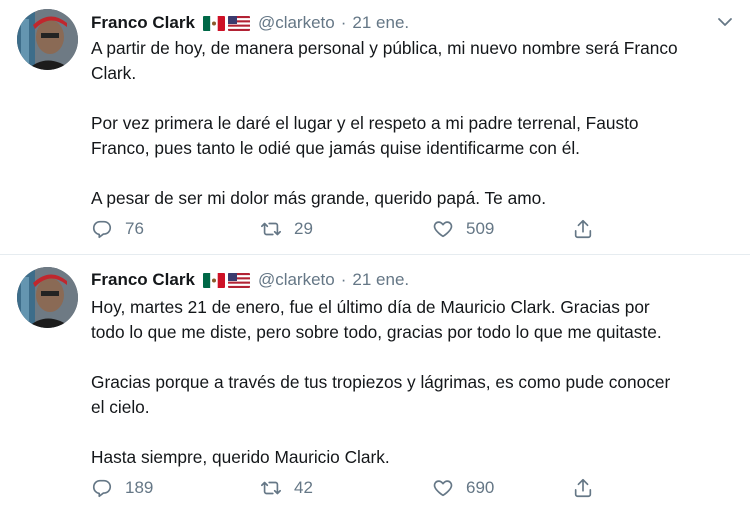 The width and height of the screenshot is (750, 506). I want to click on retweet-count: 29, so click(303, 228).